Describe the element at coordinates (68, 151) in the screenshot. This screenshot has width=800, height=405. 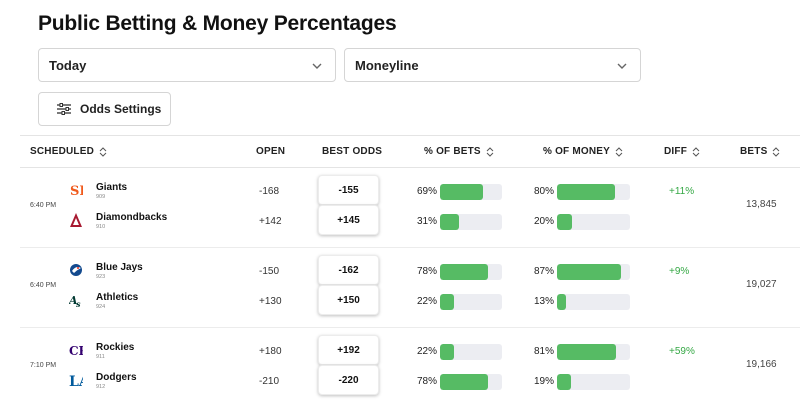
I see `column-header-scheduled: SCHEDULED` at that location.